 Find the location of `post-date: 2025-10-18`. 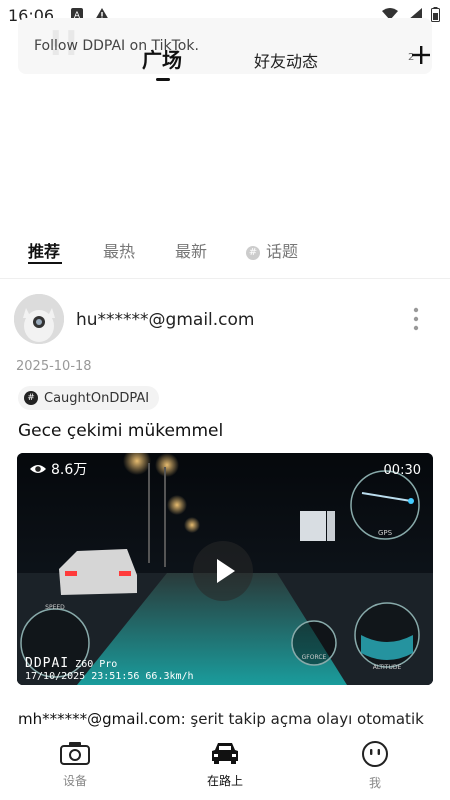

post-date: 2025-10-18 is located at coordinates (54, 366).